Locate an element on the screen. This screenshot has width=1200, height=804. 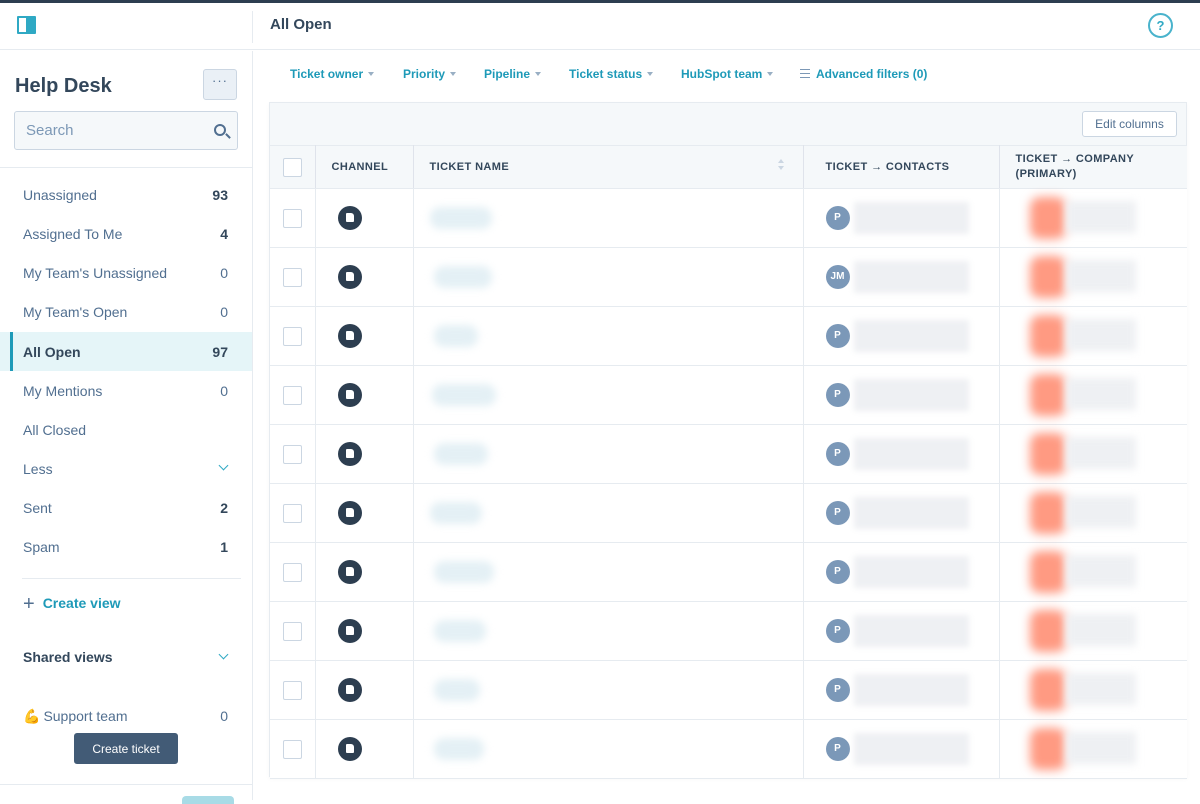
filter-pipeline: Pipeline is located at coordinates (513, 74).